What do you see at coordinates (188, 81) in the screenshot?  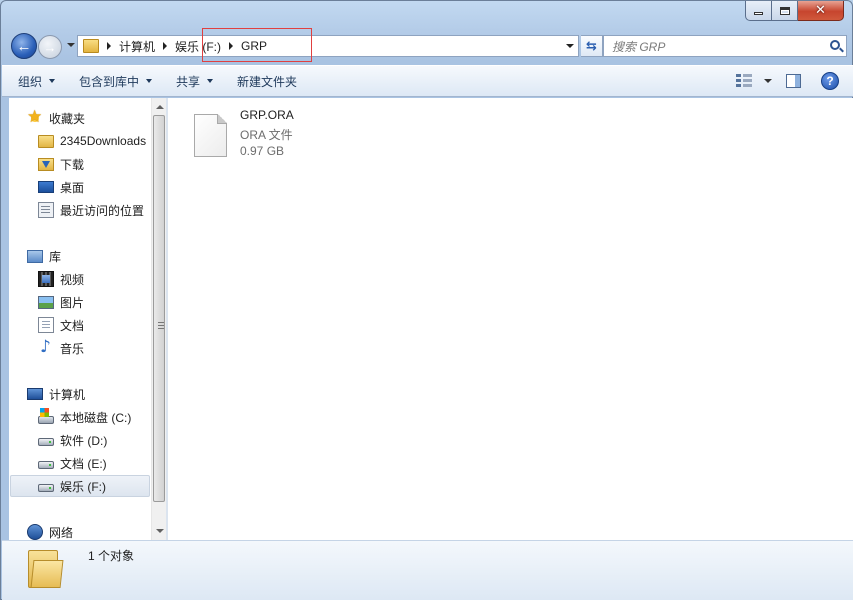 I see `share-label: 共享` at bounding box center [188, 81].